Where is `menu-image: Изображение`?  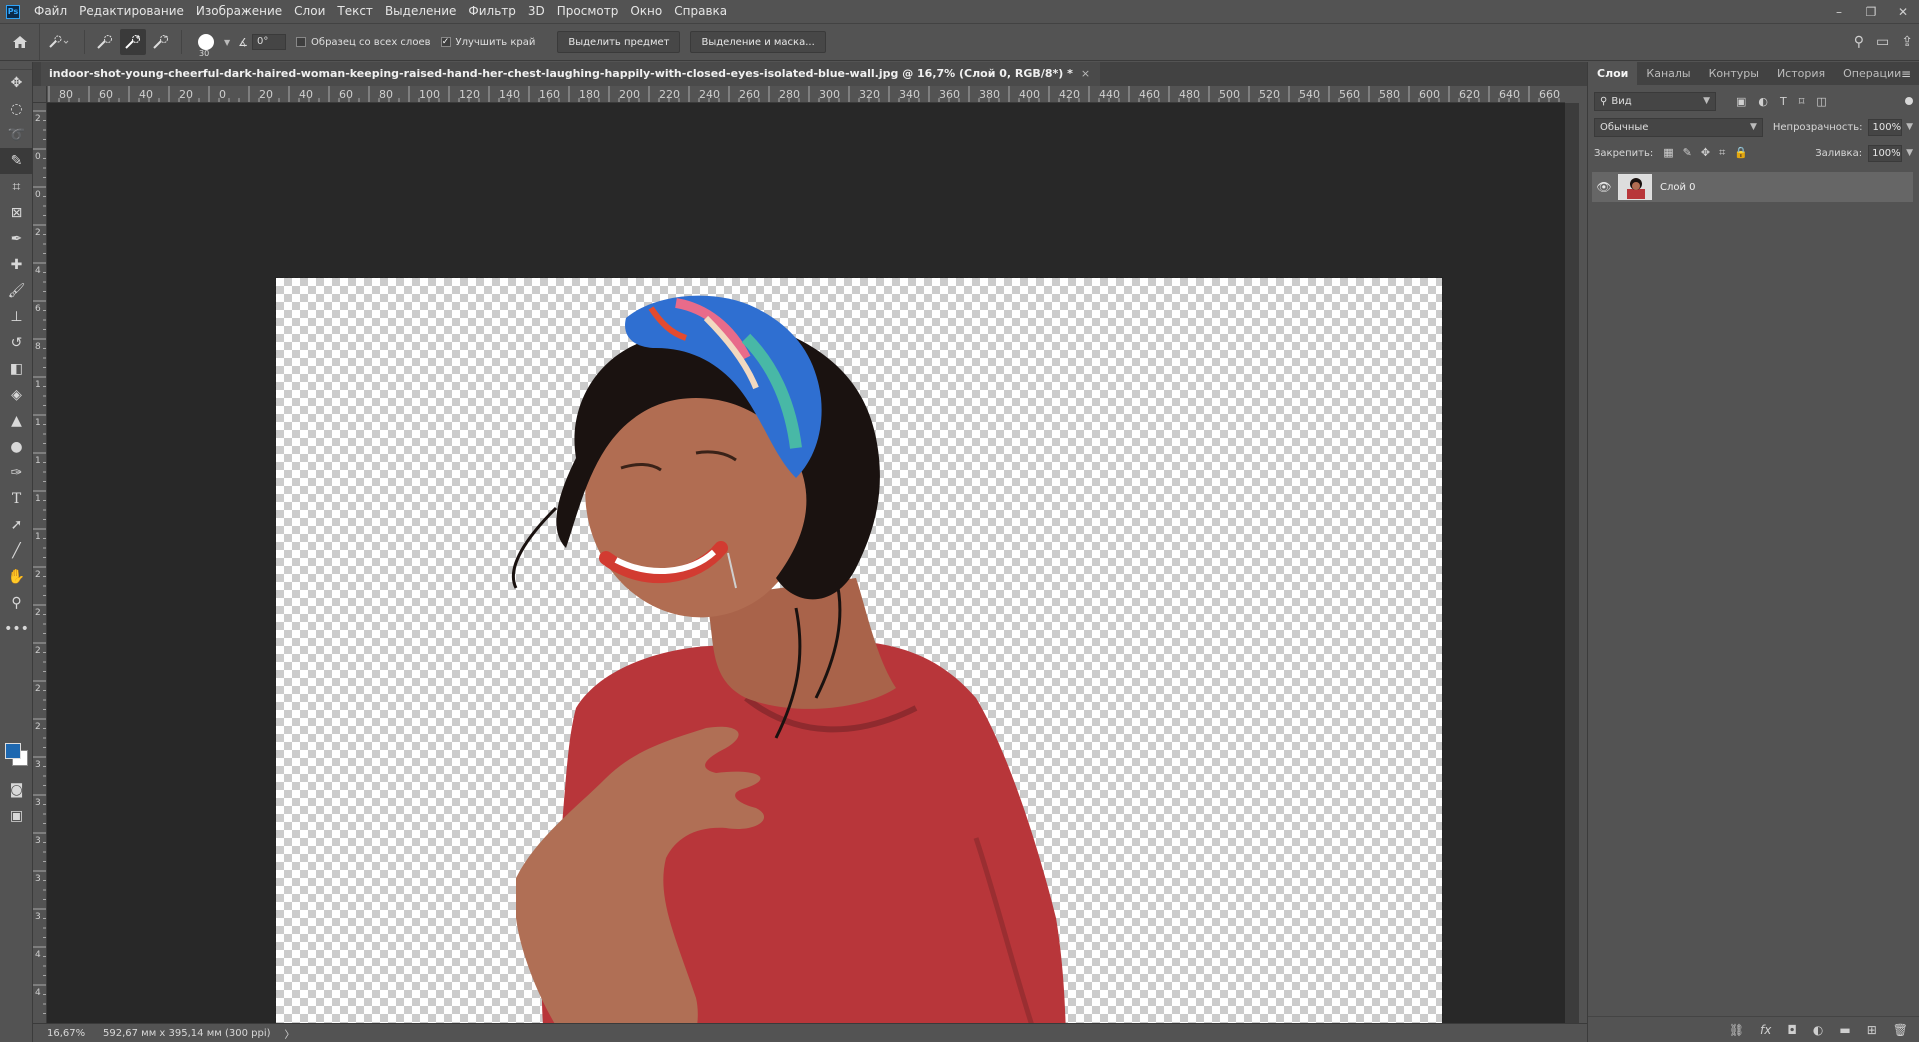 menu-image: Изображение is located at coordinates (239, 11).